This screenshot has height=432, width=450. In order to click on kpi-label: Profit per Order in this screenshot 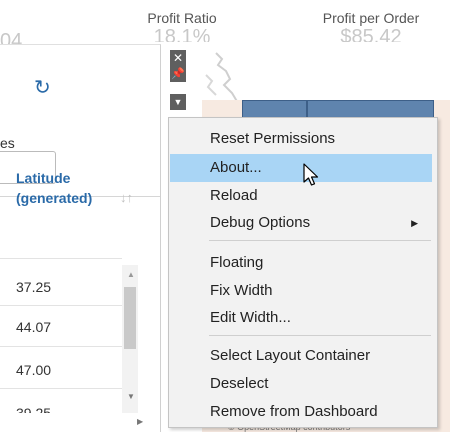, I will do `click(371, 18)`.